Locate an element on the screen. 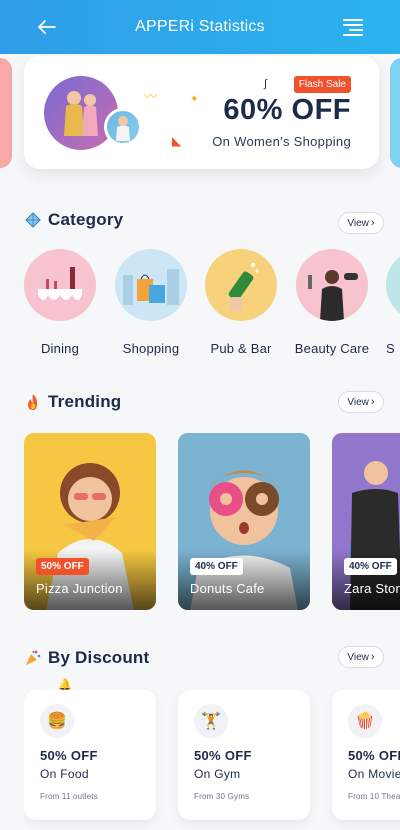 The height and width of the screenshot is (830, 400). category-item-pub-bar: Pub & Bar is located at coordinates (241, 302).